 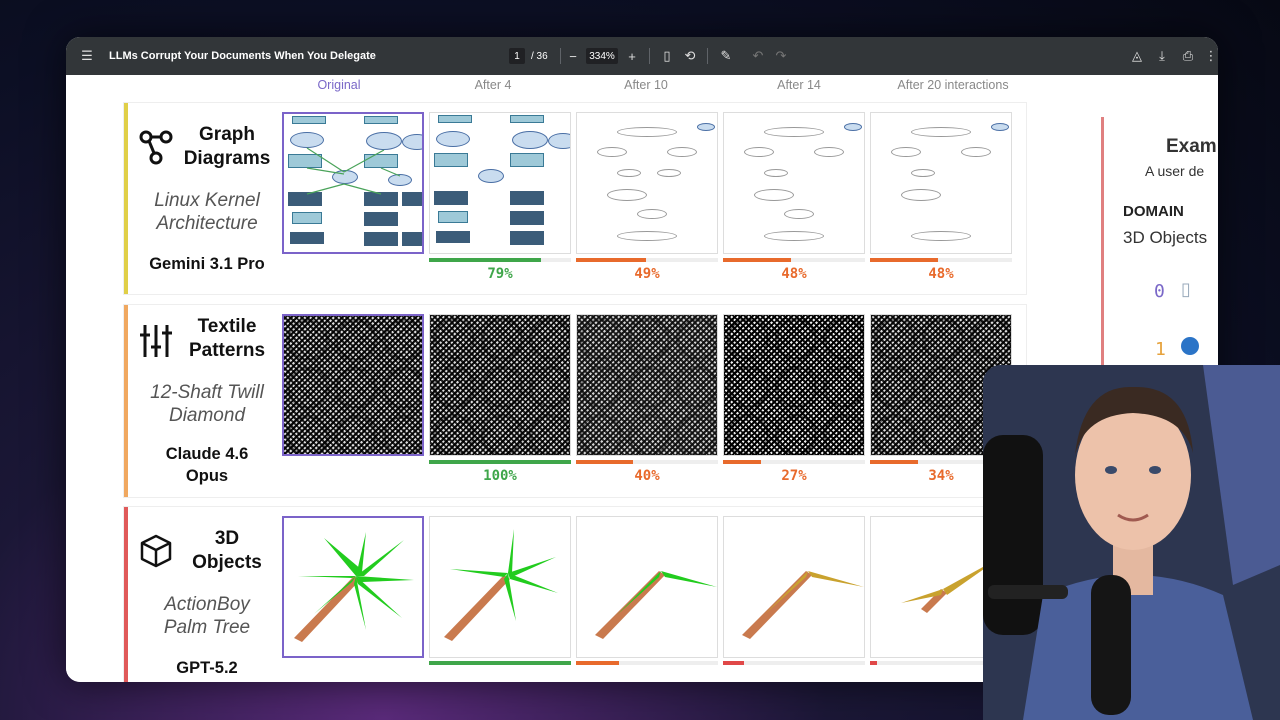 What do you see at coordinates (941, 274) in the screenshot?
I see `score-after-20: 48%` at bounding box center [941, 274].